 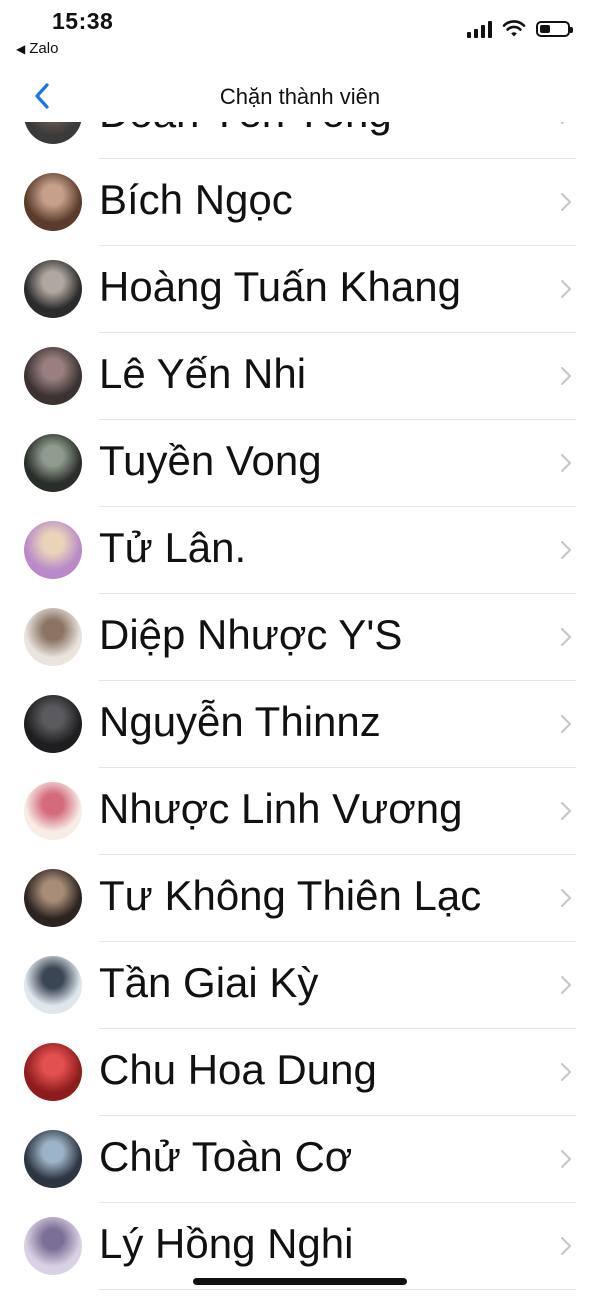 I want to click on member-name: Diệp Nhược Y'S, so click(x=251, y=634).